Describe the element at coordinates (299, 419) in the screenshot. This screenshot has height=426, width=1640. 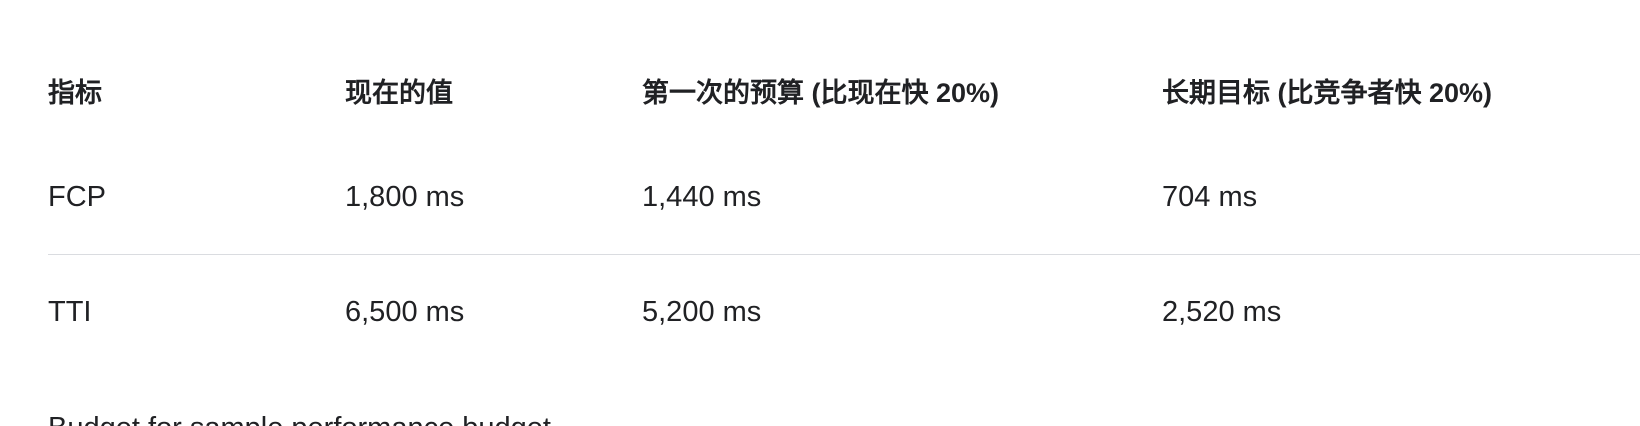
I see `footer-caption: Budget for sample performance budget` at that location.